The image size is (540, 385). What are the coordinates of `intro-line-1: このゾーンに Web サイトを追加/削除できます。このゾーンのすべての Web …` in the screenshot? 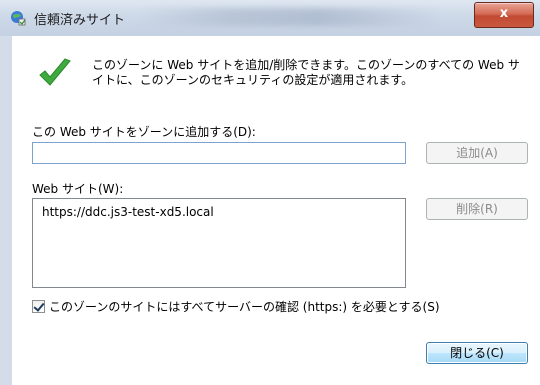 It's located at (306, 65).